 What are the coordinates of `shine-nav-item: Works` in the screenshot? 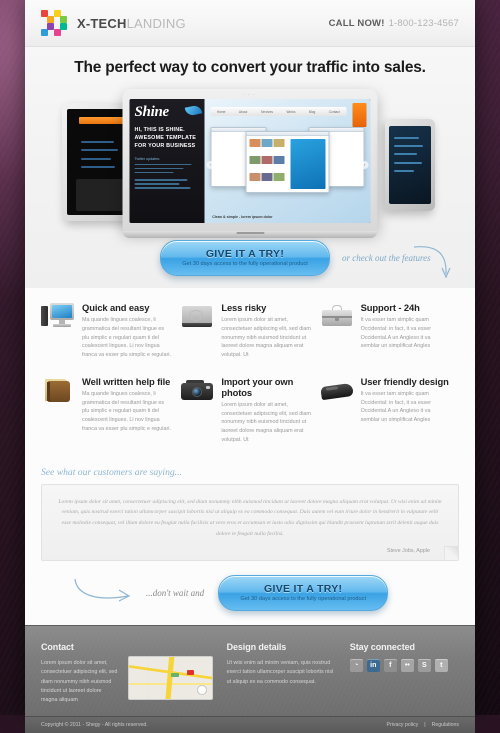 It's located at (291, 111).